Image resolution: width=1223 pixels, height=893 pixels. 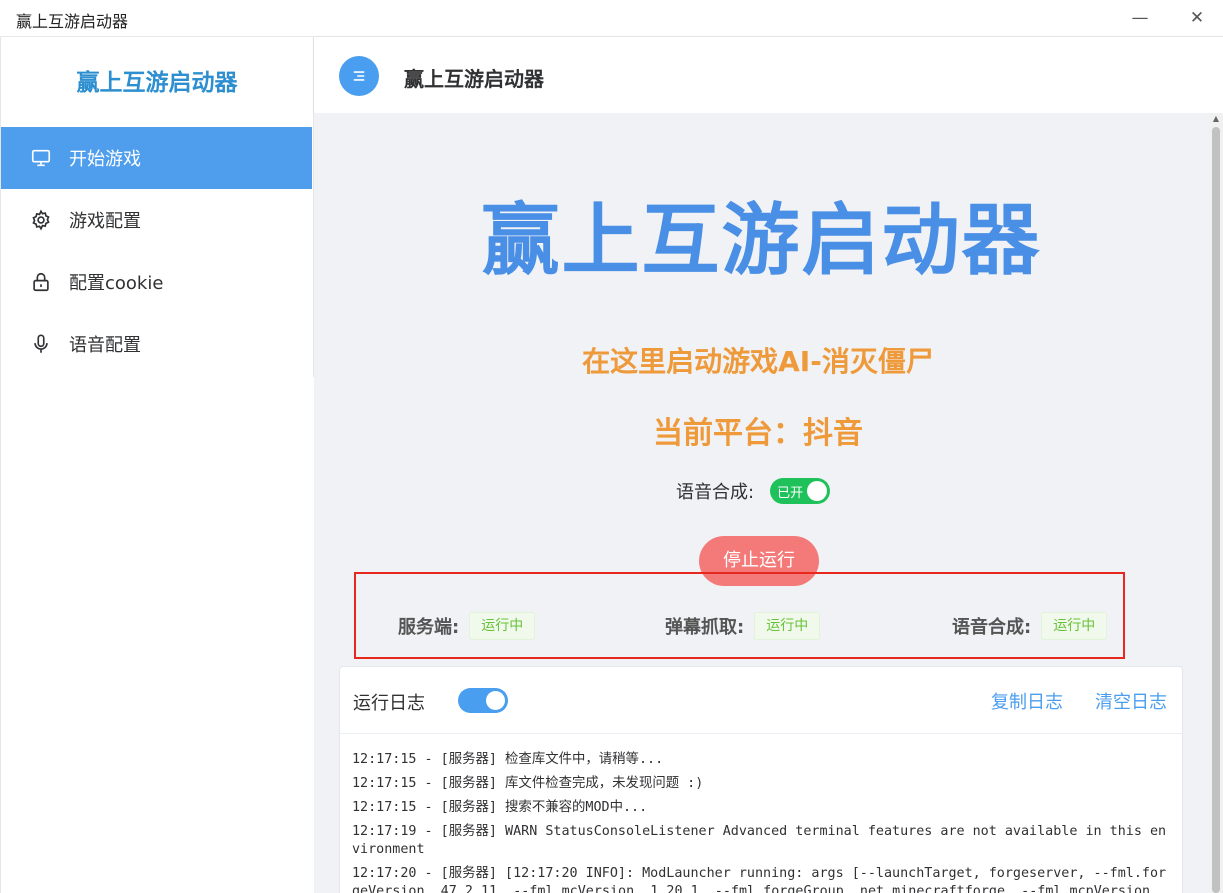 What do you see at coordinates (611, 18) in the screenshot?
I see `title-bar: 赢上互游启动器 — ✕` at bounding box center [611, 18].